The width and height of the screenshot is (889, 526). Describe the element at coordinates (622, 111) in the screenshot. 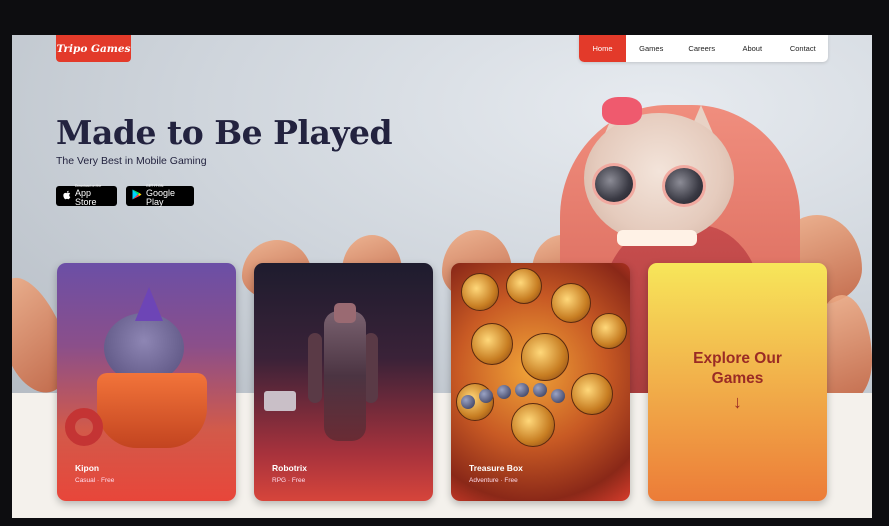

I see `mascot-bow` at that location.